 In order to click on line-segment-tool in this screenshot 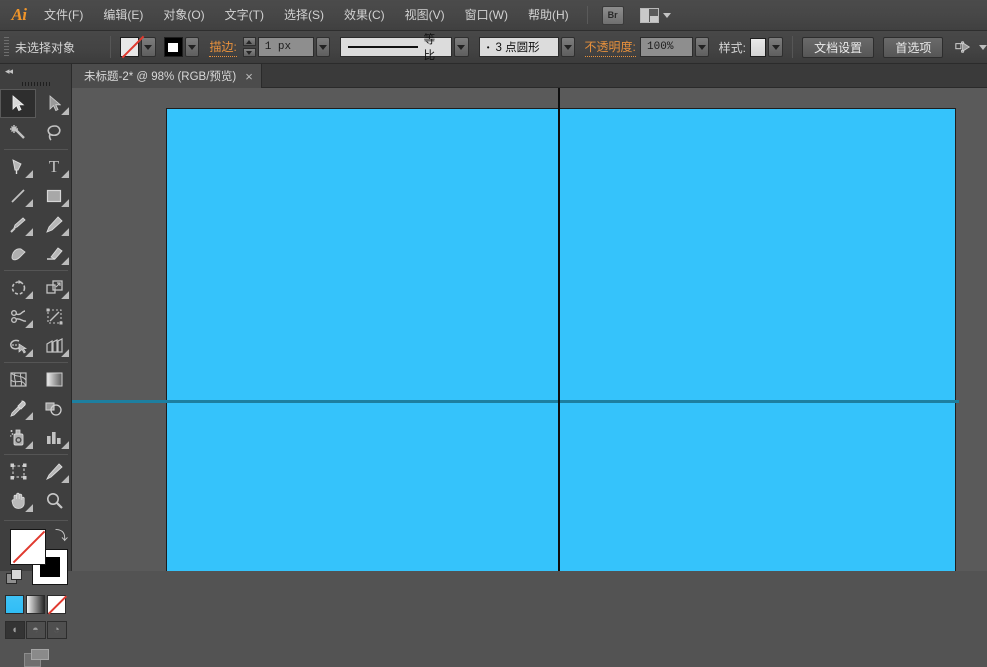, I will do `click(18, 195)`.